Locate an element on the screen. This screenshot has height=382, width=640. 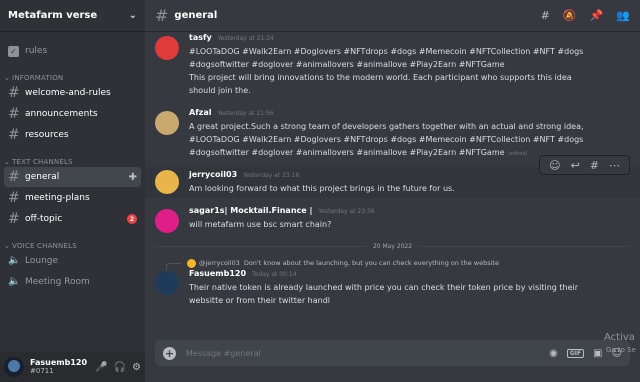
channel-label: rules is located at coordinates (36, 51).